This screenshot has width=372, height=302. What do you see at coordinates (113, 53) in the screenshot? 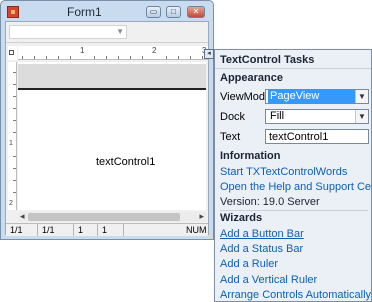
I see `horizontal-ruler: 1 2 3` at bounding box center [113, 53].